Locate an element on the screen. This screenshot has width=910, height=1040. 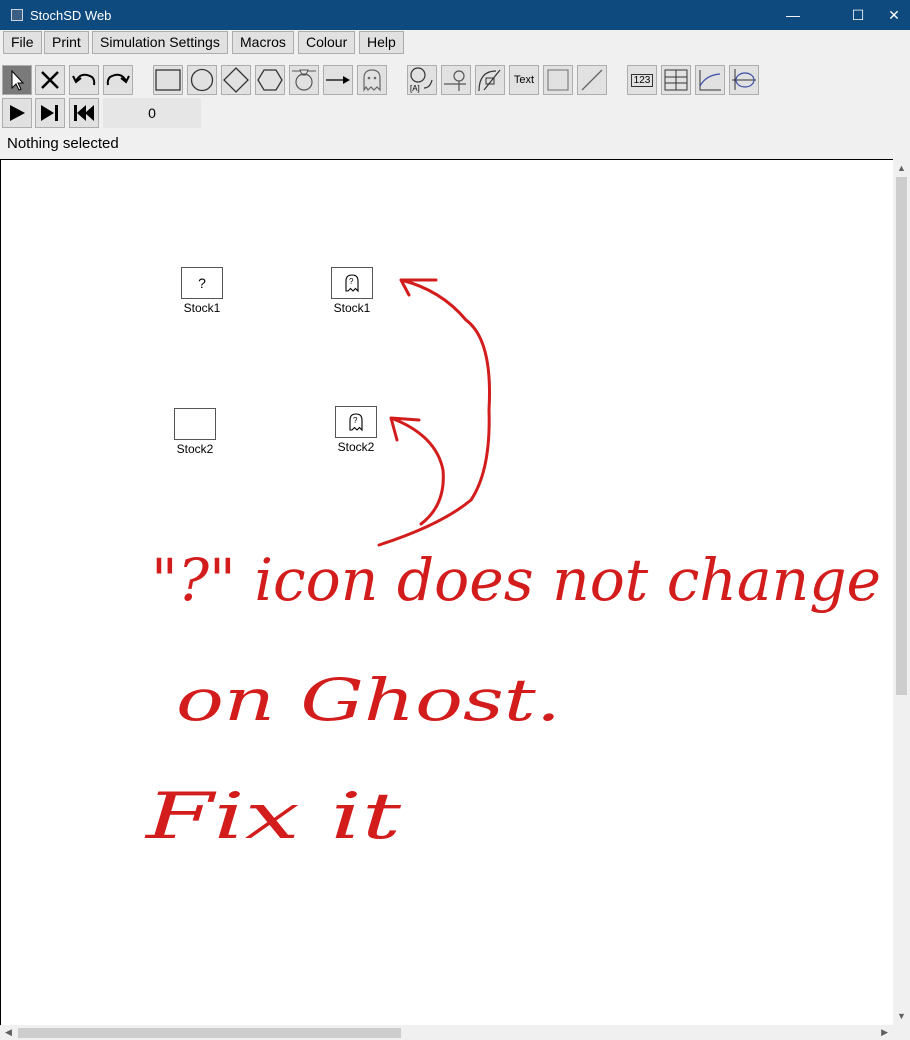
text-tool-button: Text is located at coordinates (524, 80).